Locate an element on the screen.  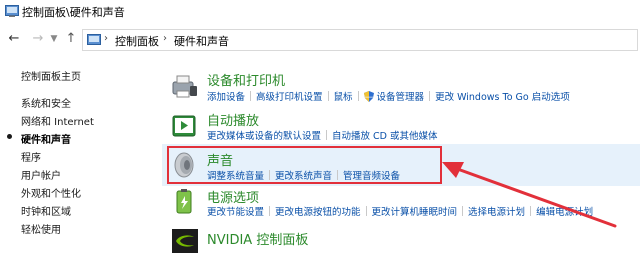
sidebar-item-clock-region: 时钟和区域 is located at coordinates (46, 210).